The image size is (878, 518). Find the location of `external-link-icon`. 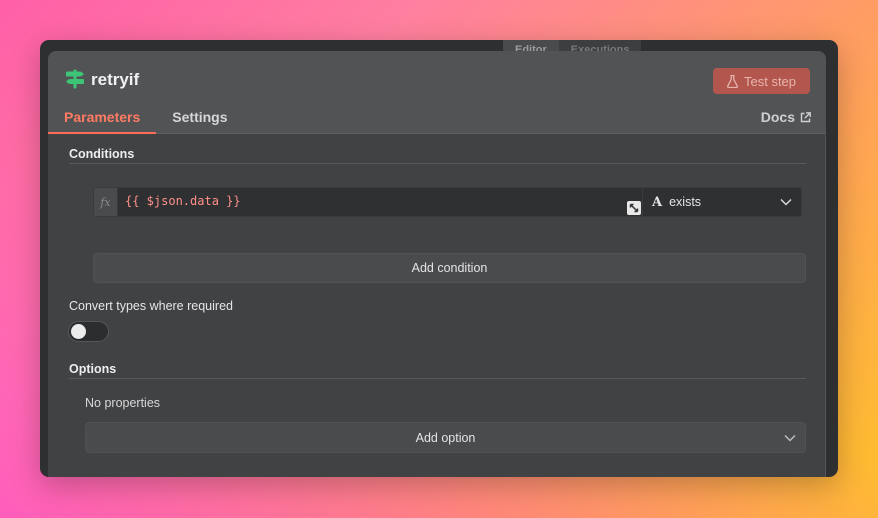

external-link-icon is located at coordinates (805, 116).